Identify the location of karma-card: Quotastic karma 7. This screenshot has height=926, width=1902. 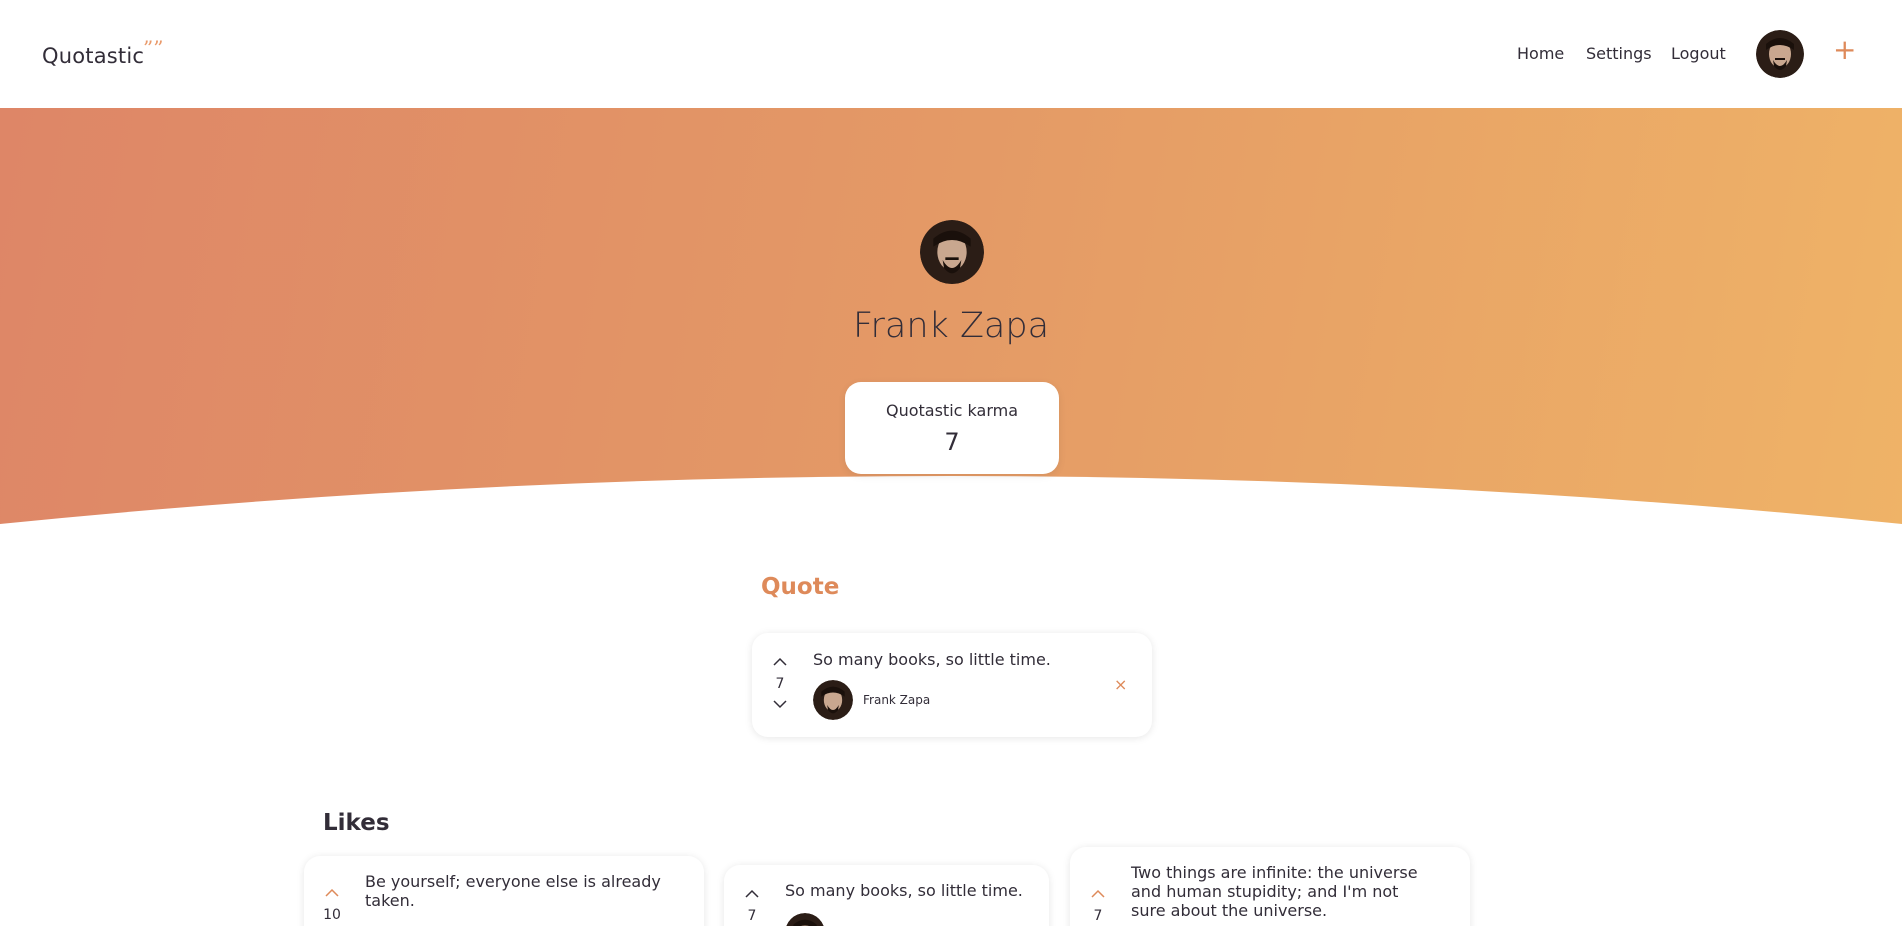
(952, 428).